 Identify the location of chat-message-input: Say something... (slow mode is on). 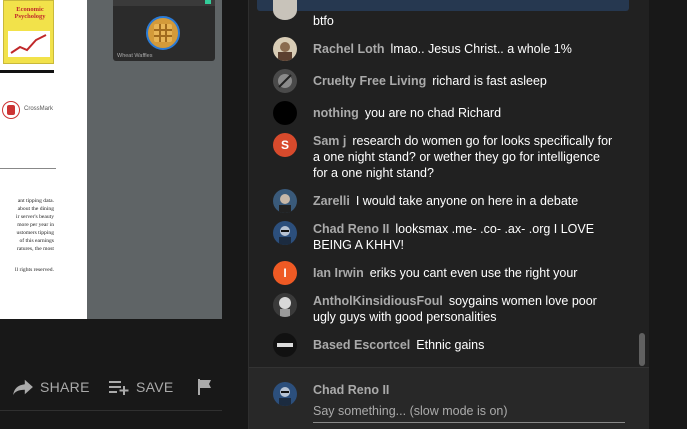
(469, 413).